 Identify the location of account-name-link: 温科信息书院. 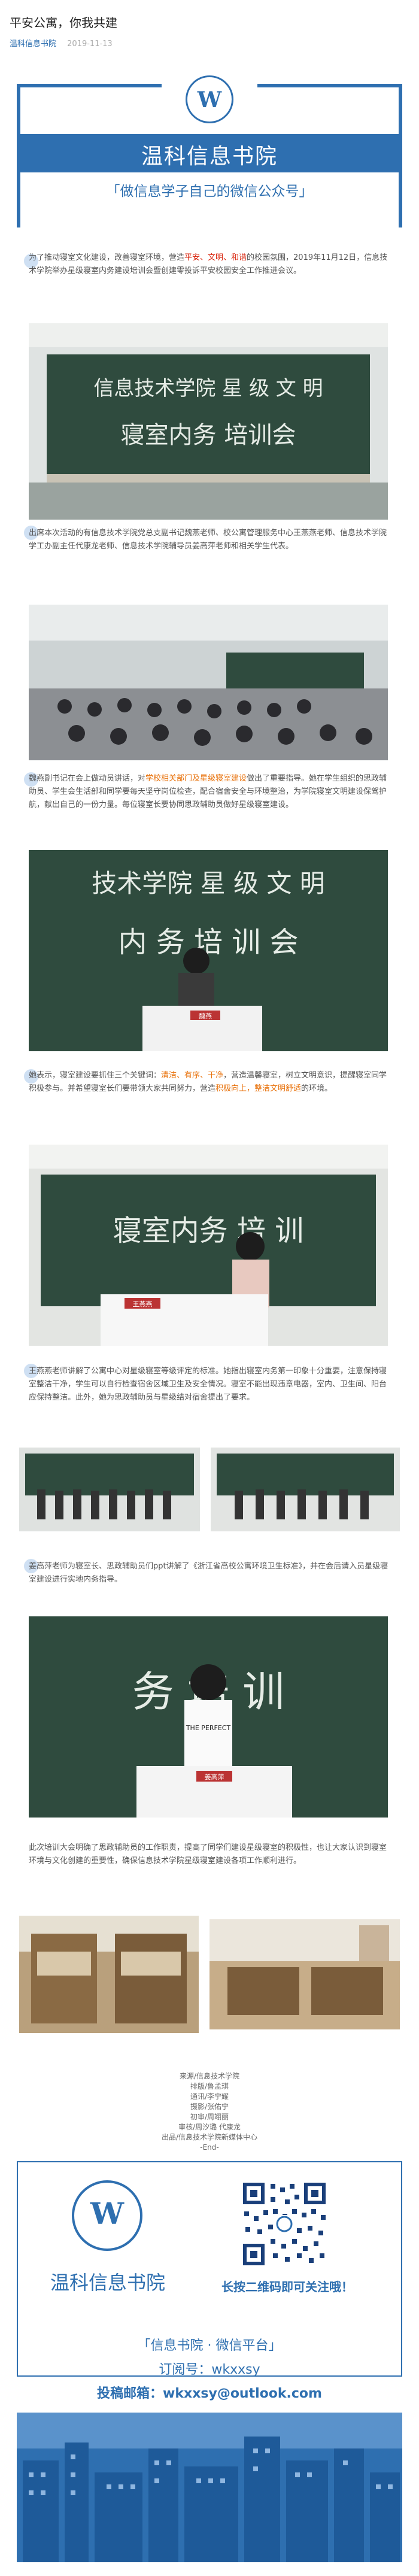
(33, 44).